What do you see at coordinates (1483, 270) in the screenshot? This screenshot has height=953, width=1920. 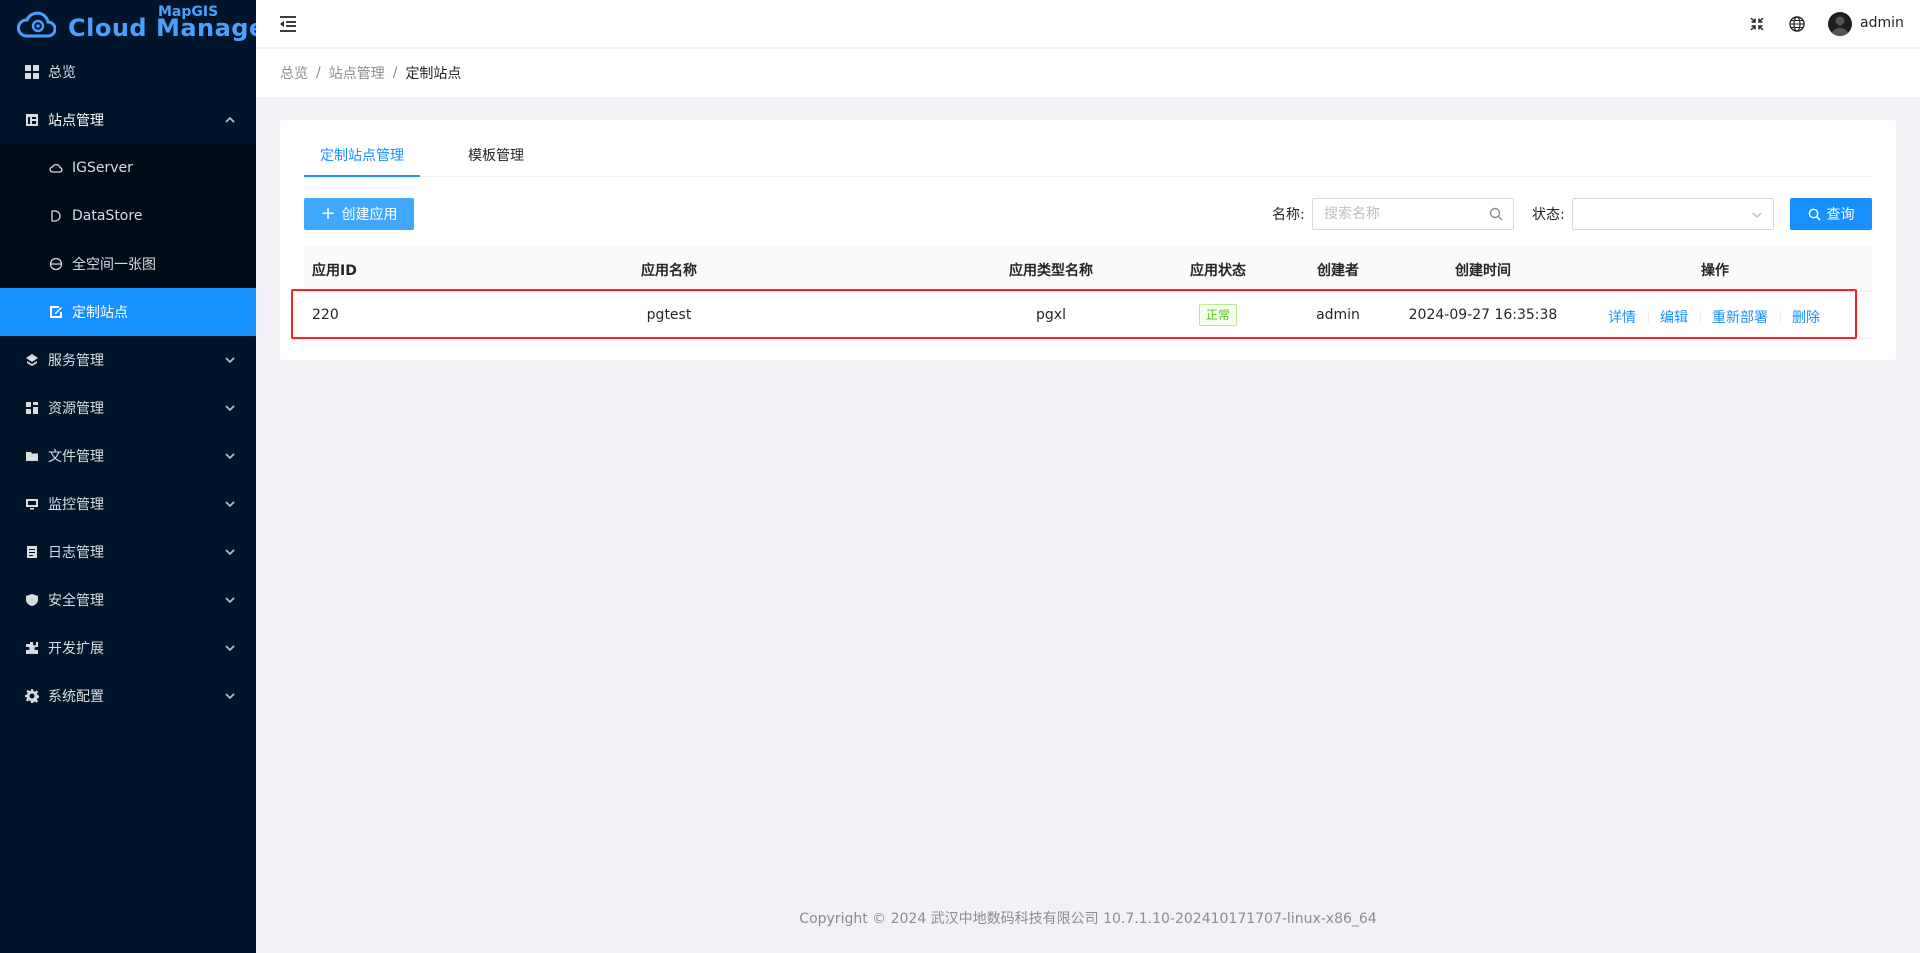 I see `column-header: 创建时间` at bounding box center [1483, 270].